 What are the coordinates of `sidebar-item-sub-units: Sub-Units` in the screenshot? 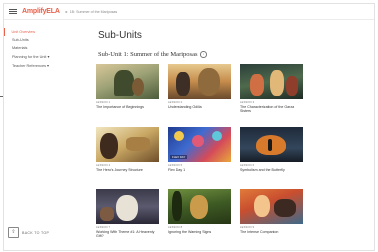 It's located at (37, 40).